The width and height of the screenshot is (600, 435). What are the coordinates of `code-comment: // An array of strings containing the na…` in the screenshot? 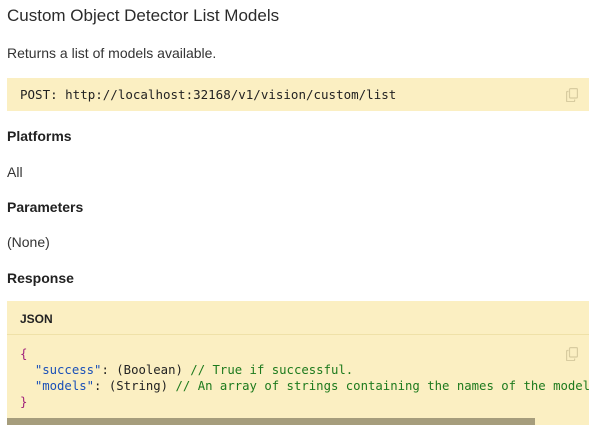 It's located at (378, 386).